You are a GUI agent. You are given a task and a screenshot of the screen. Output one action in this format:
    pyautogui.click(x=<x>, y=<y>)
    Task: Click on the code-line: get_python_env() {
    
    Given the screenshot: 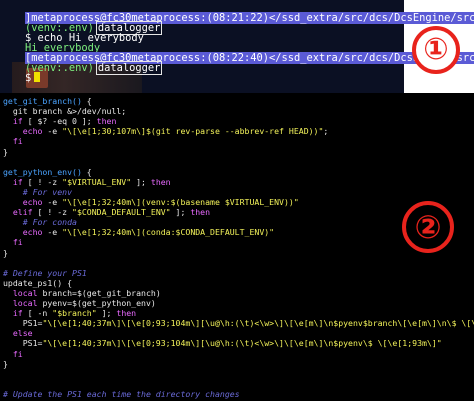 What is the action you would take?
    pyautogui.click(x=47, y=171)
    